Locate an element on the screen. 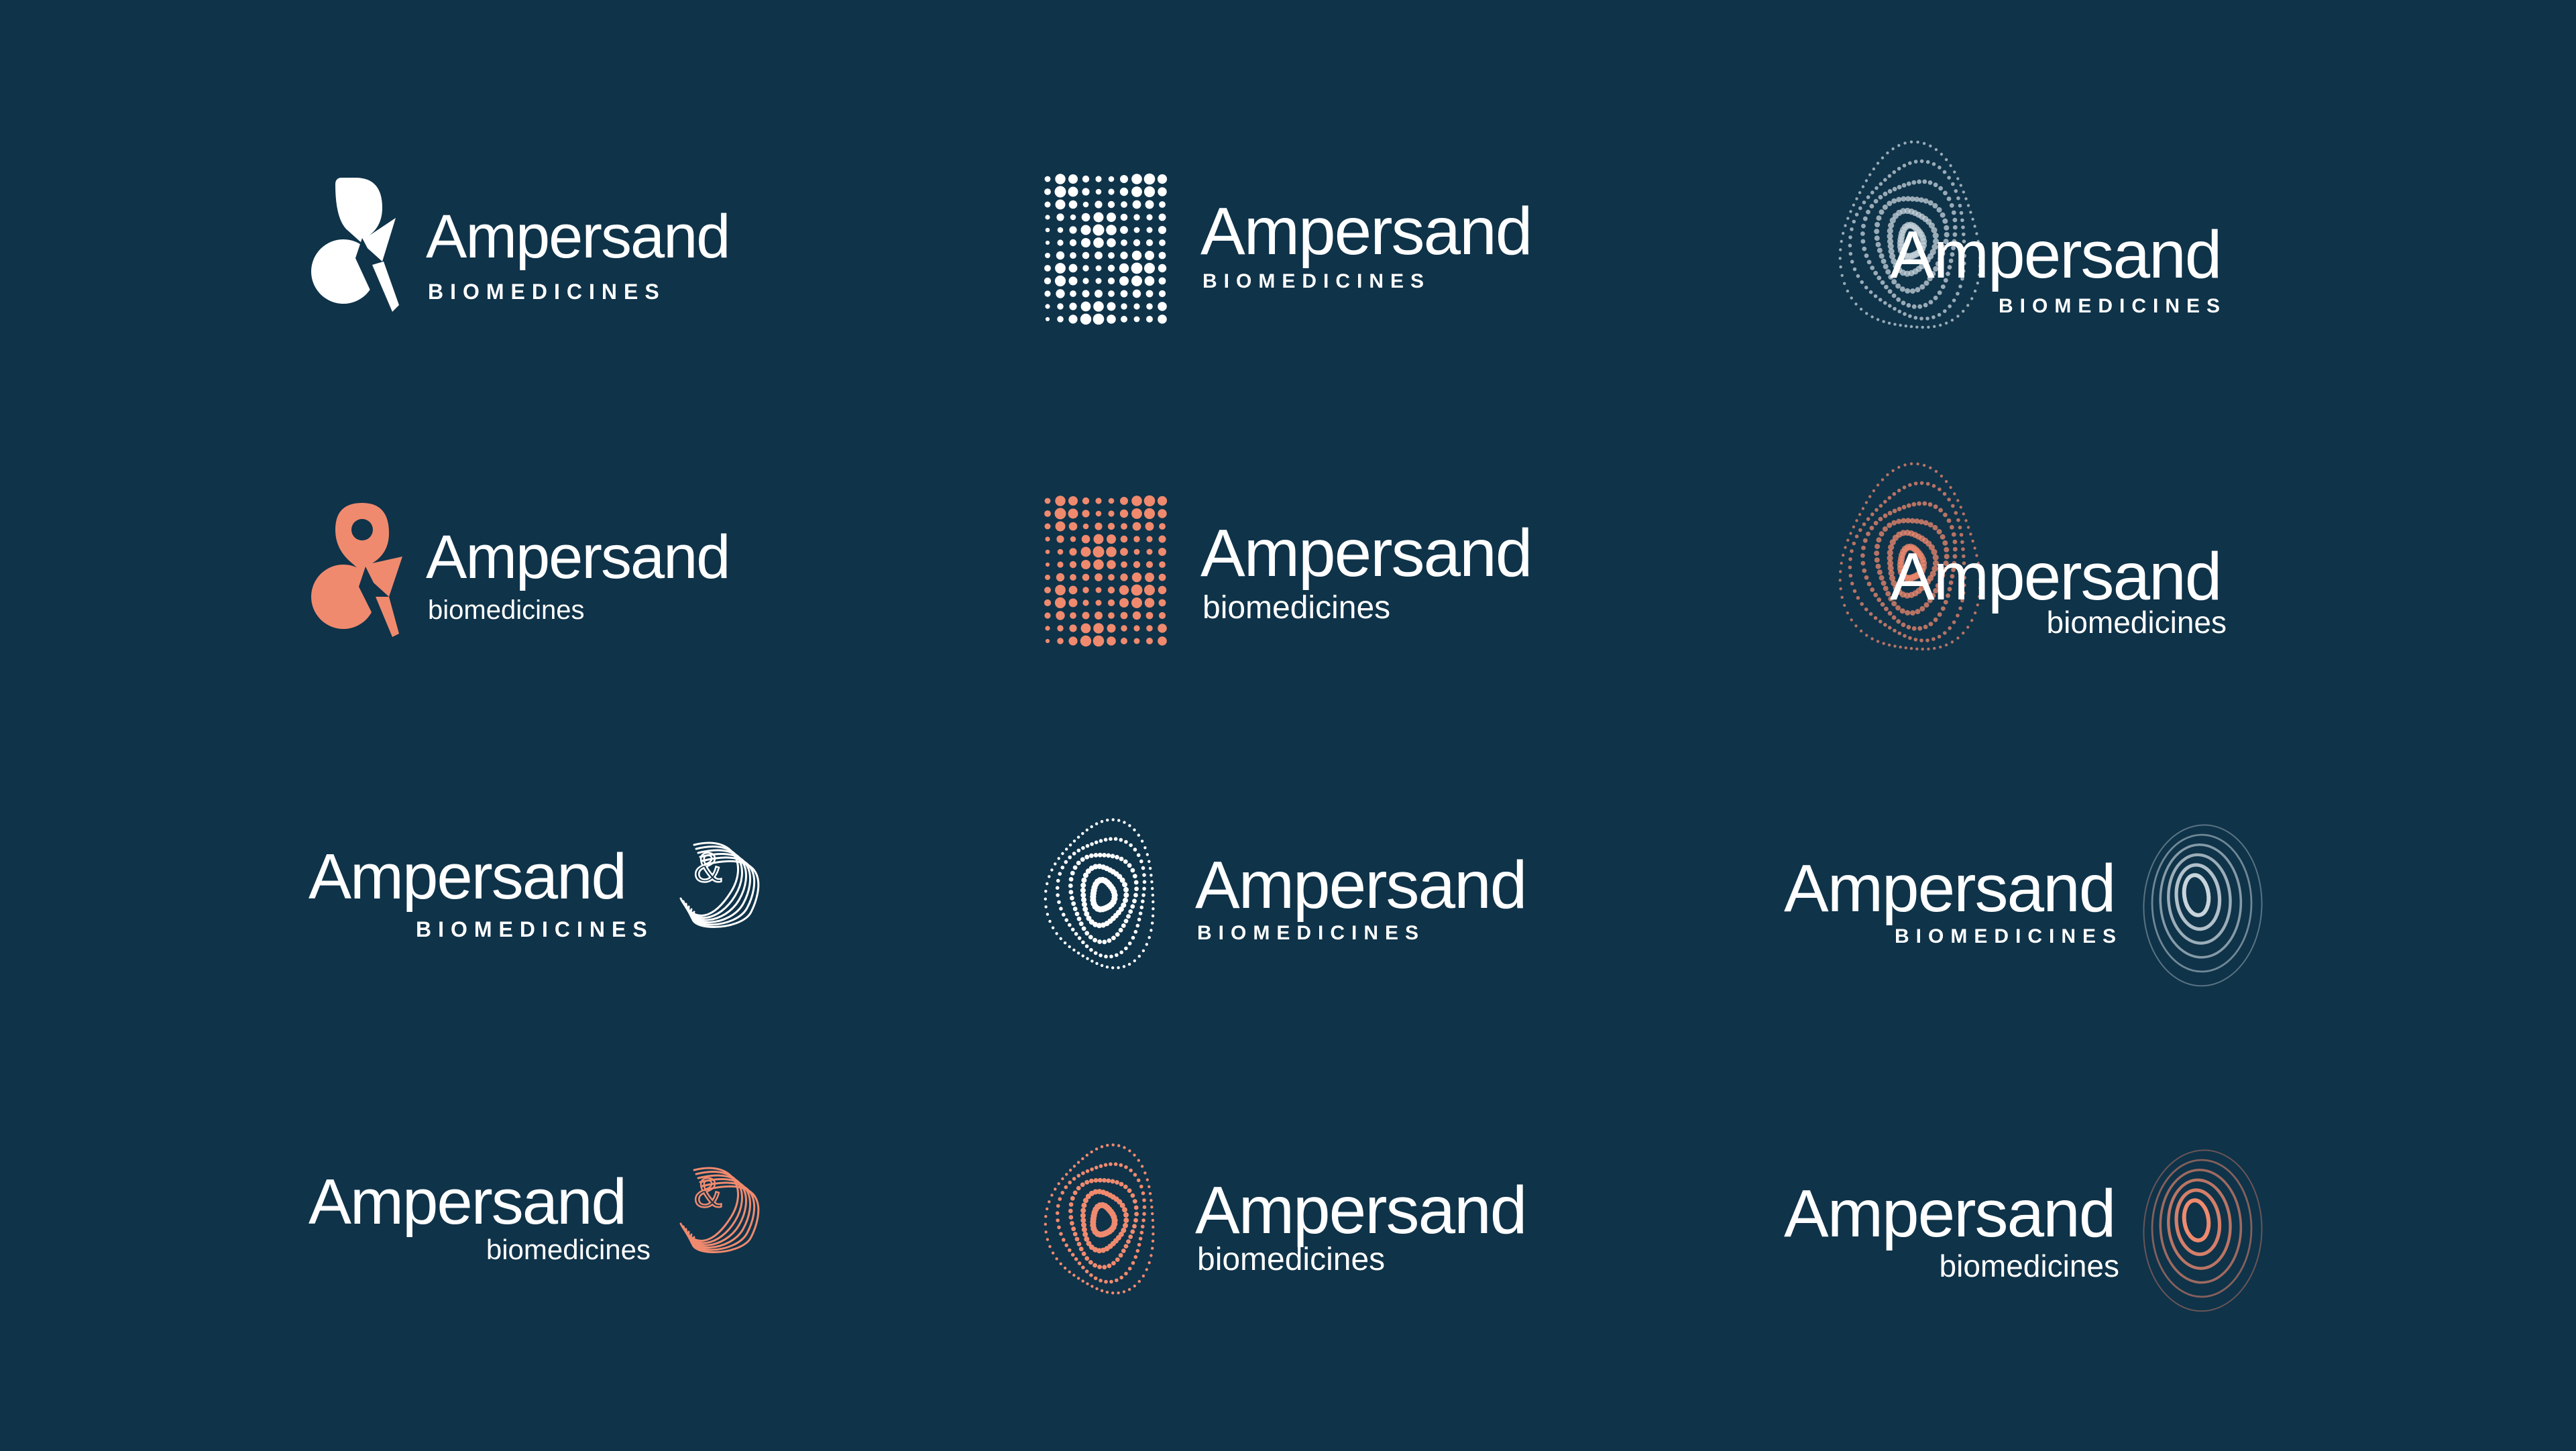  logo-solid-coral: Ampersand biomedicines is located at coordinates (537, 570).